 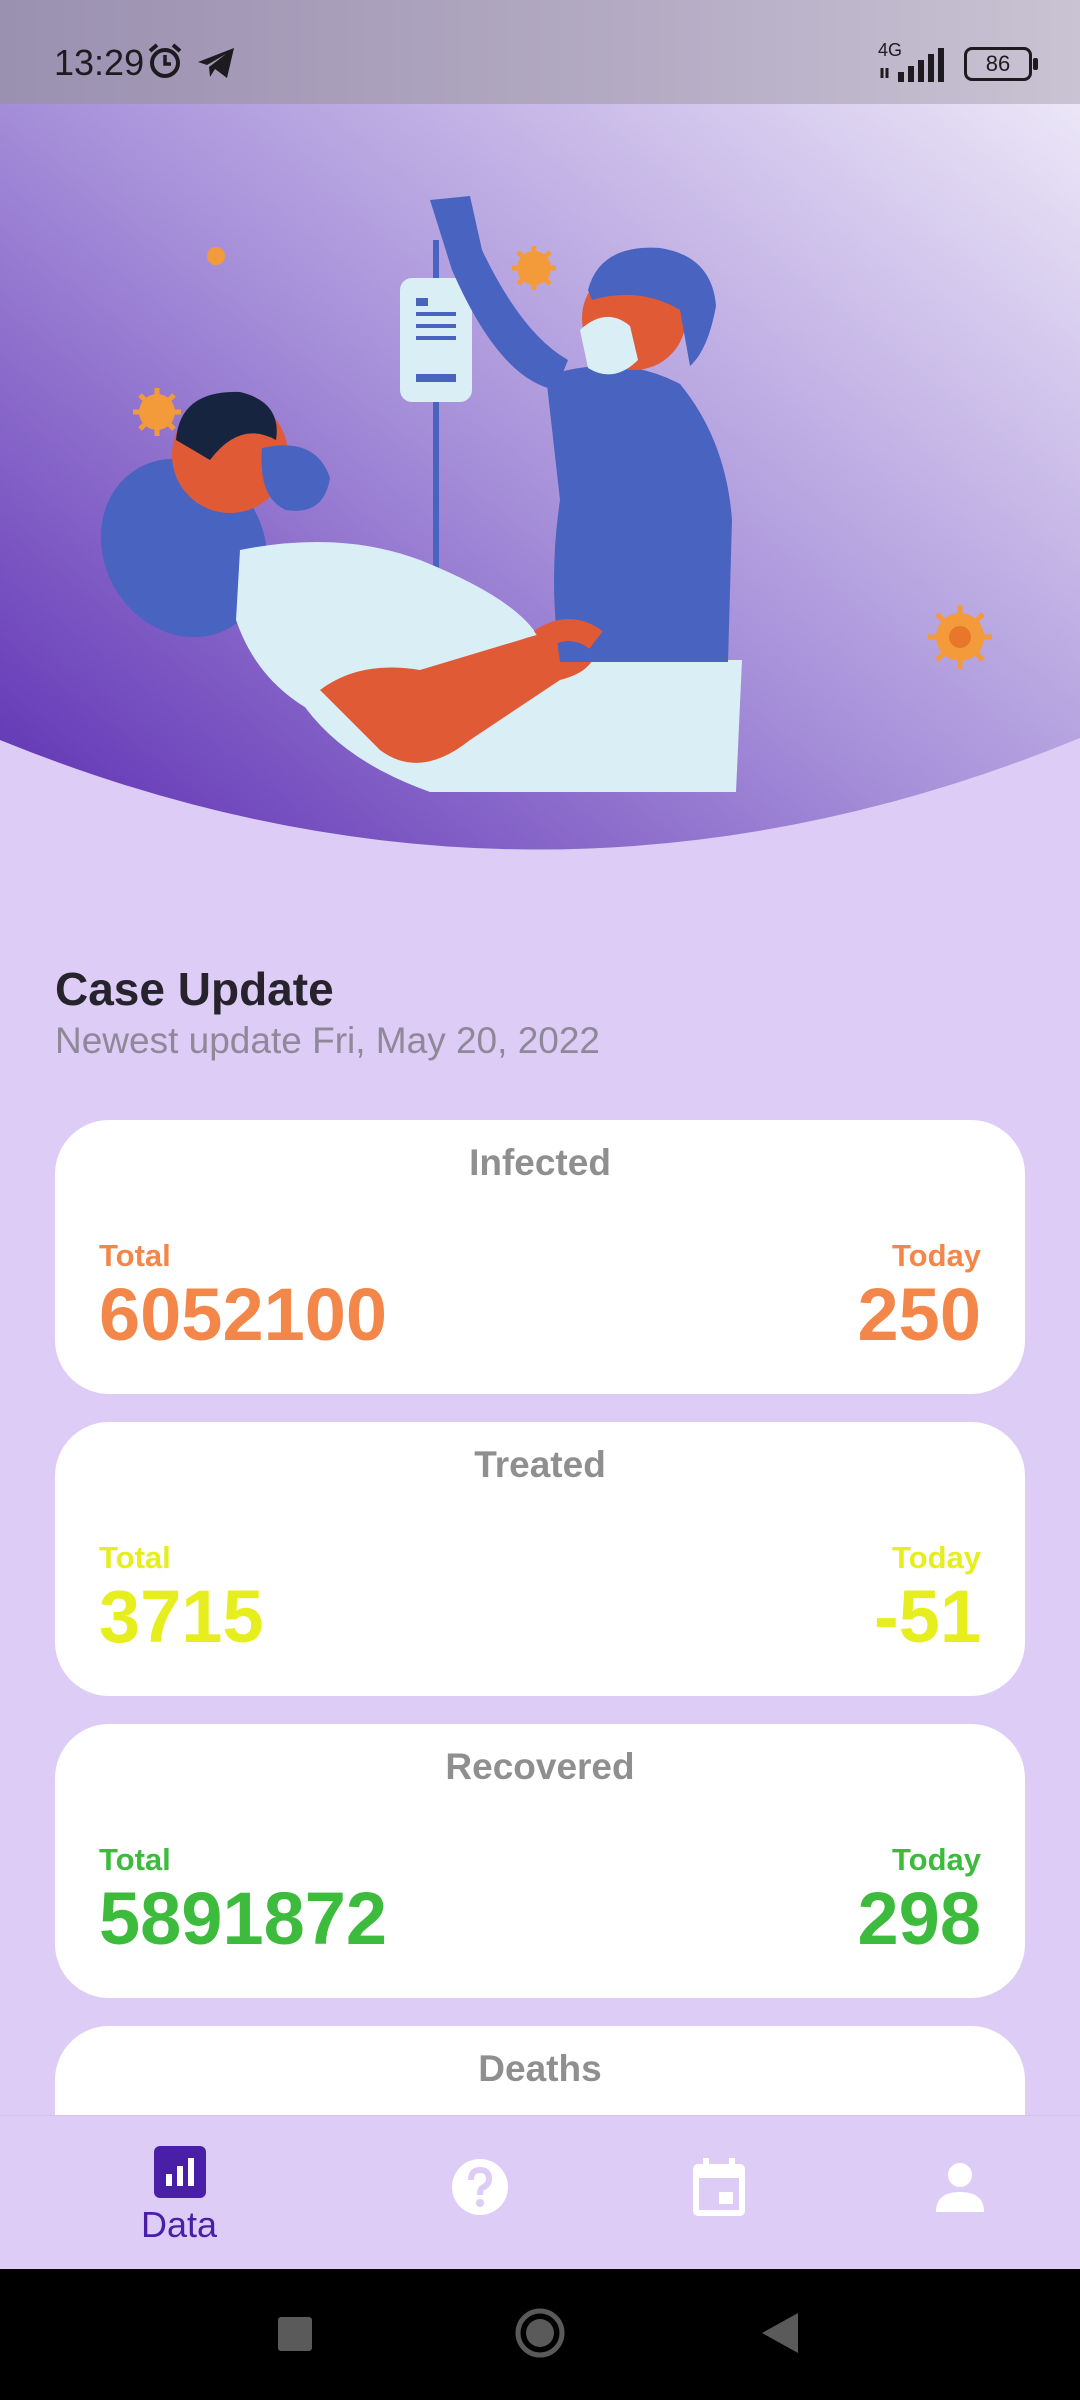 I want to click on person-icon, so click(x=960, y=2189).